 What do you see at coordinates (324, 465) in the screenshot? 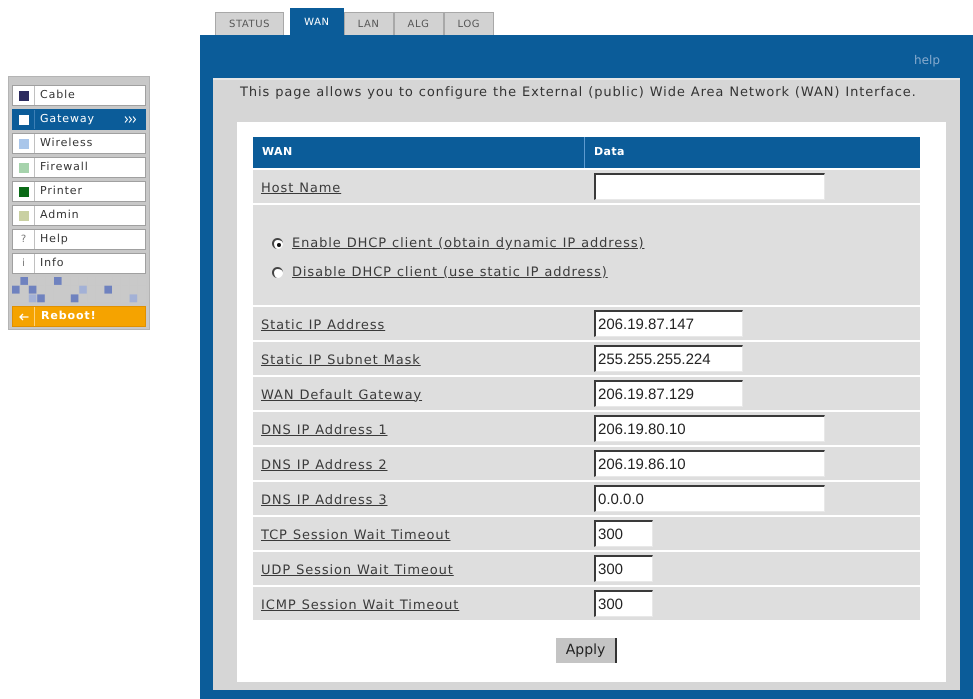
I see `field-label-link: DNS IP Address 2` at bounding box center [324, 465].